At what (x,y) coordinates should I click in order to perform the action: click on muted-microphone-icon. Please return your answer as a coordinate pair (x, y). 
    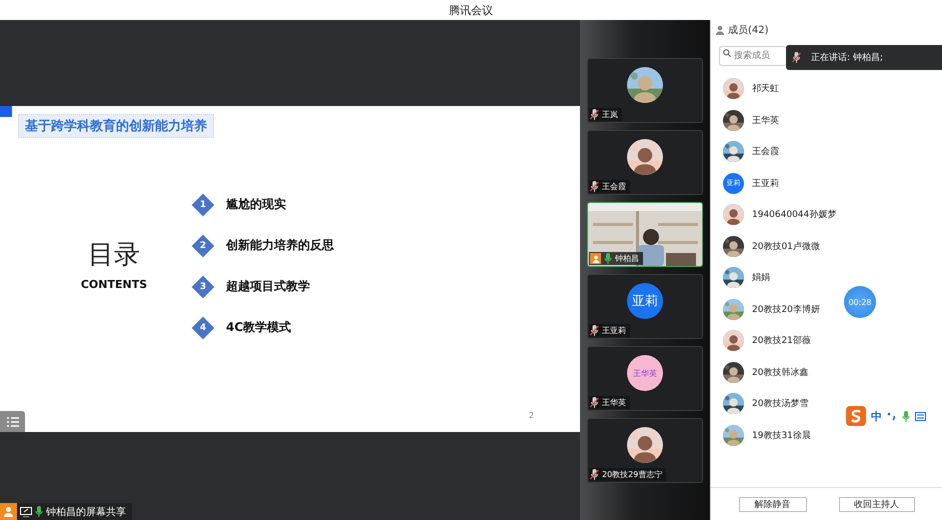
    Looking at the image, I should click on (796, 57).